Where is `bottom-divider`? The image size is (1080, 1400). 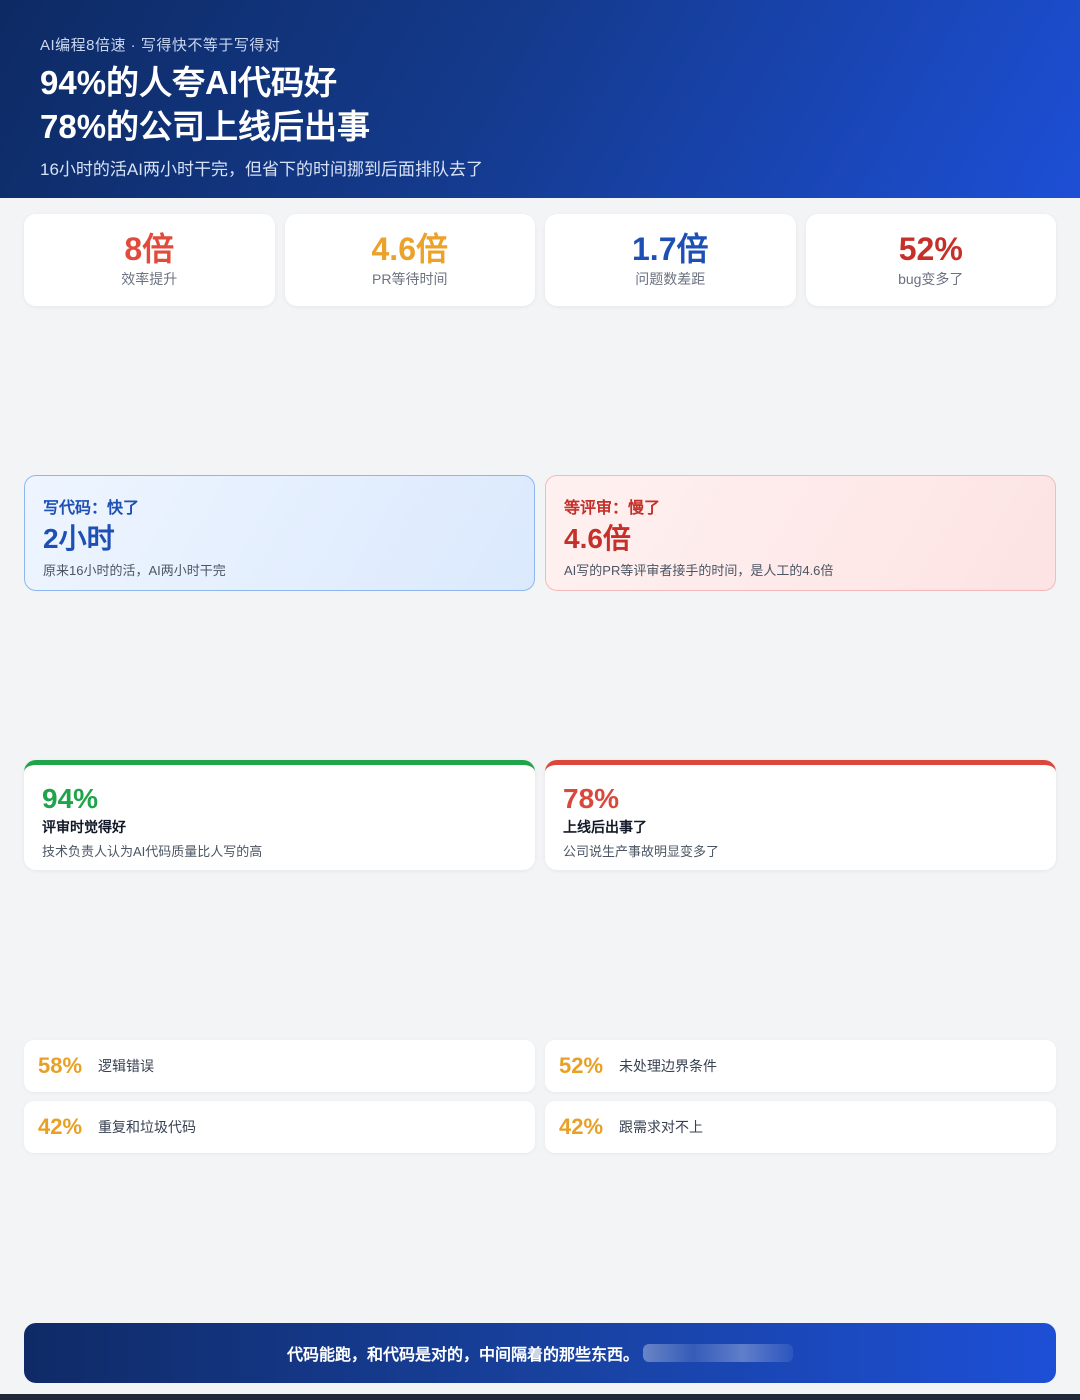
bottom-divider is located at coordinates (540, 1397).